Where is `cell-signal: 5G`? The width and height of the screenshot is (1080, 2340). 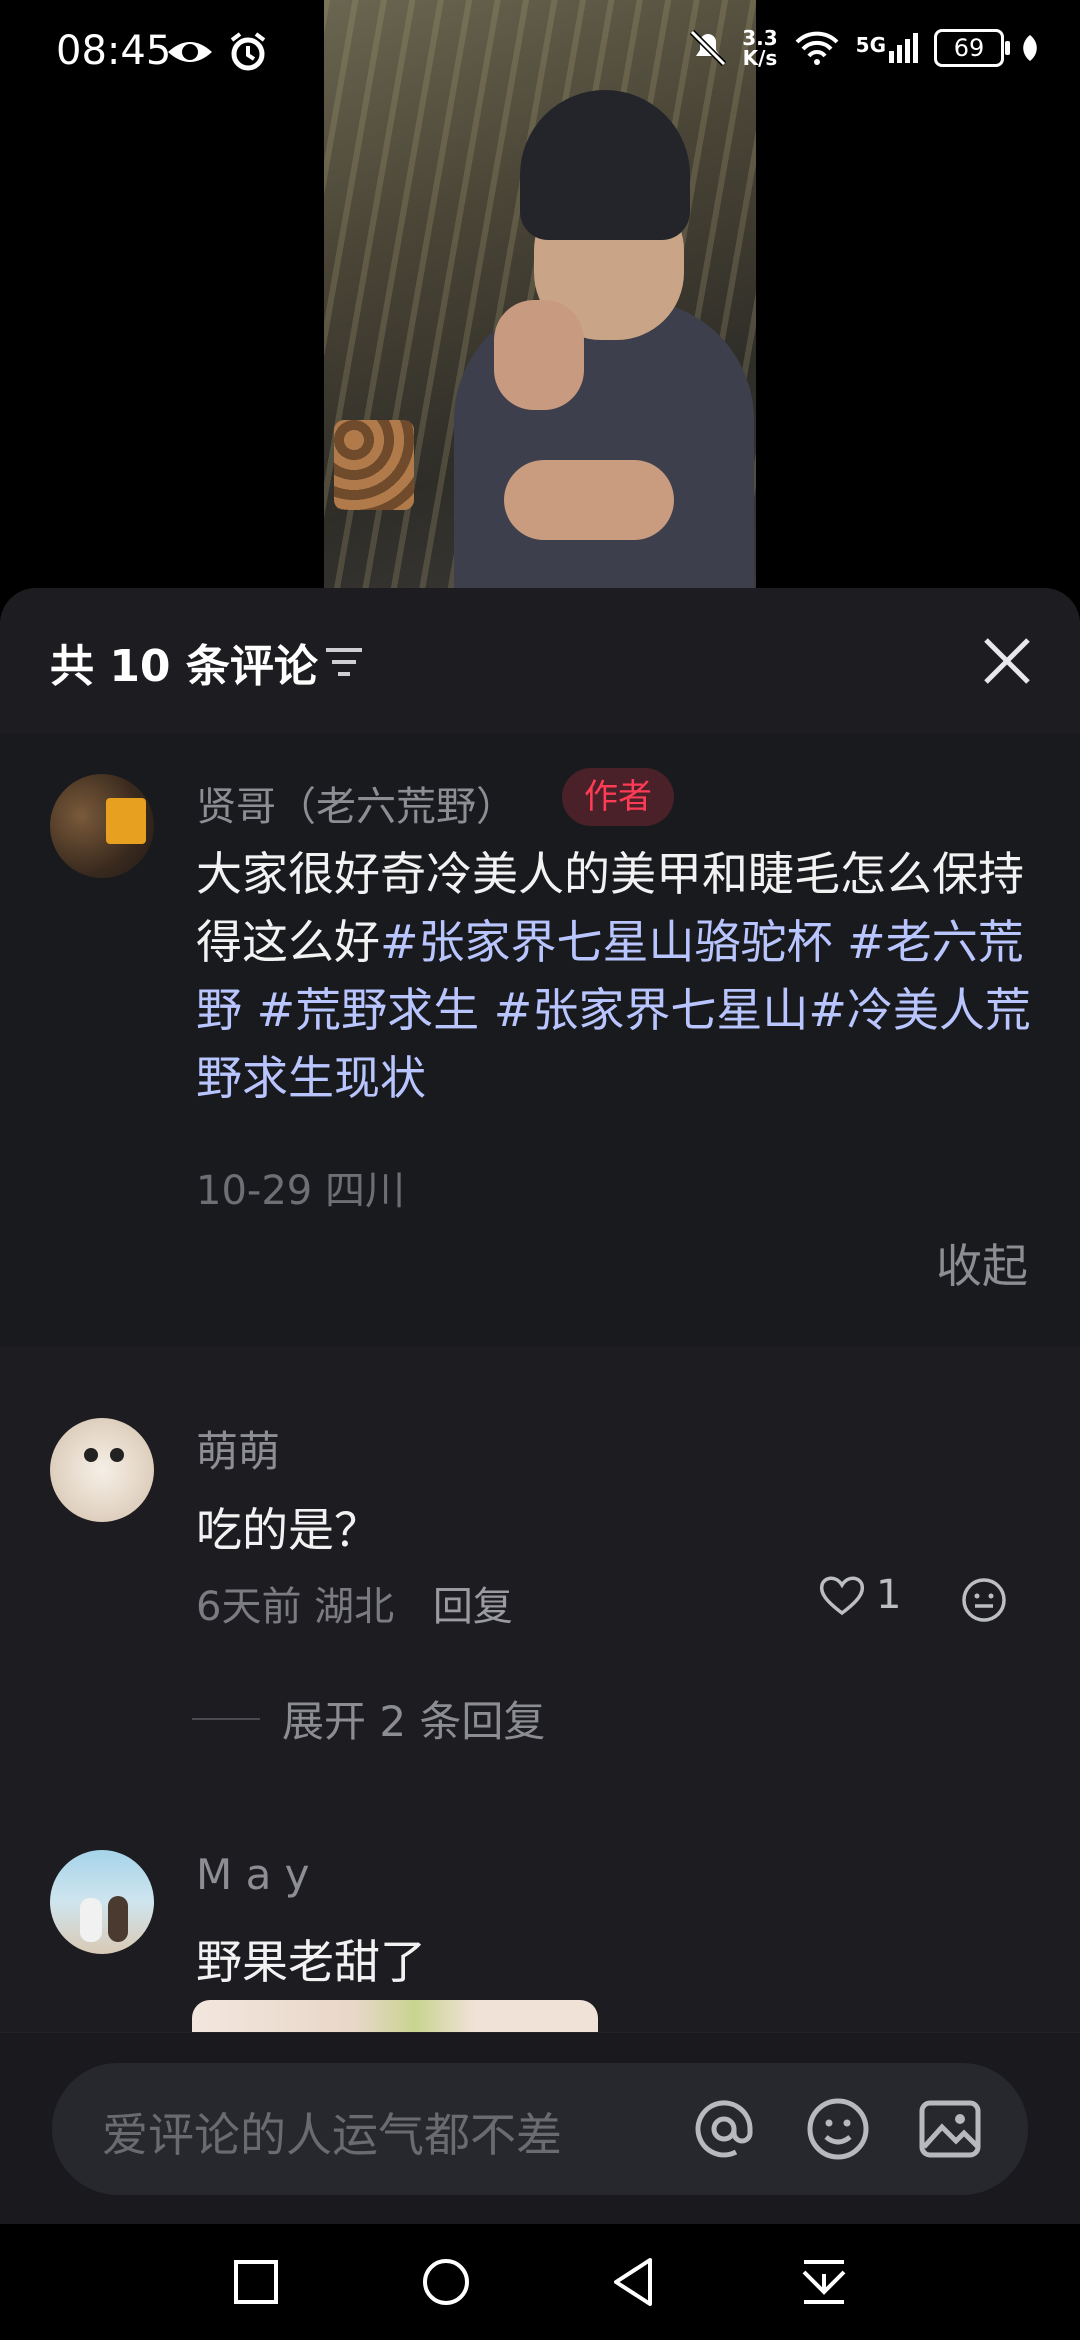
cell-signal: 5G is located at coordinates (887, 48).